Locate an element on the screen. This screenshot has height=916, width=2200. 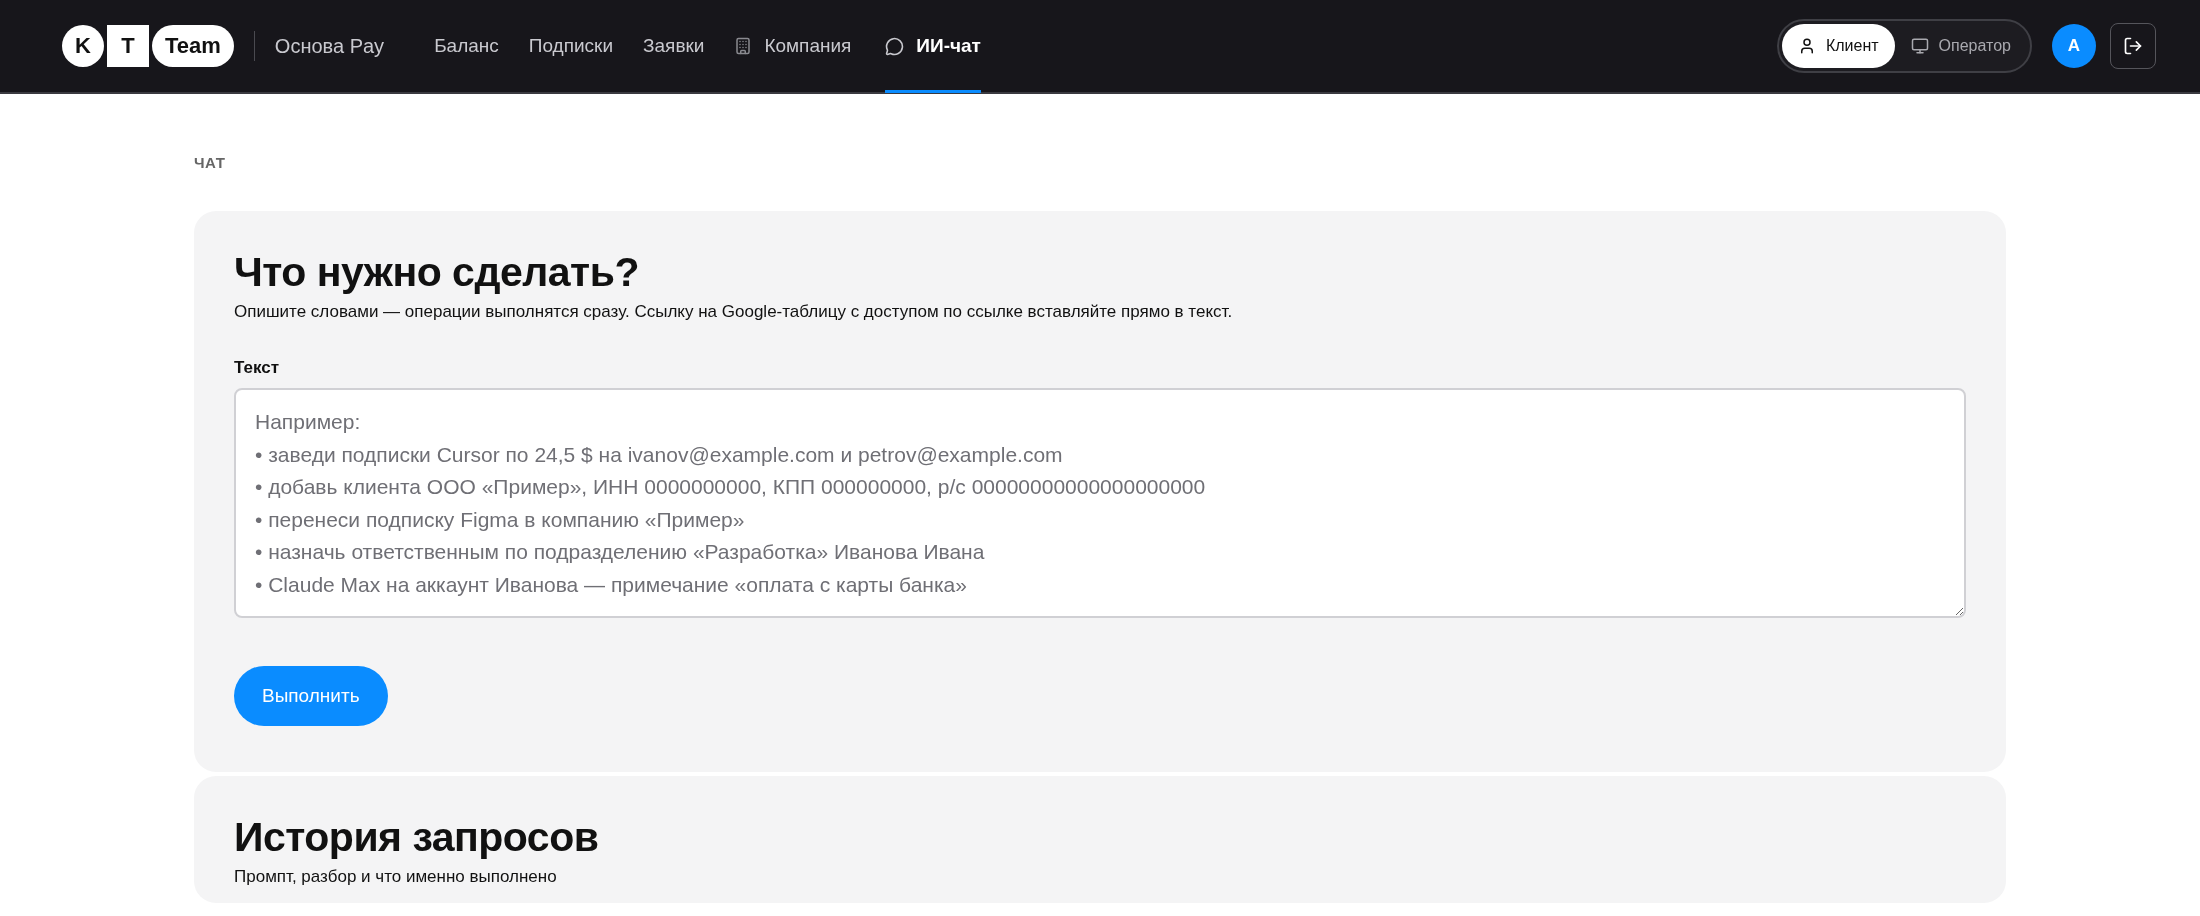
product-name: Основа Pay is located at coordinates (329, 46).